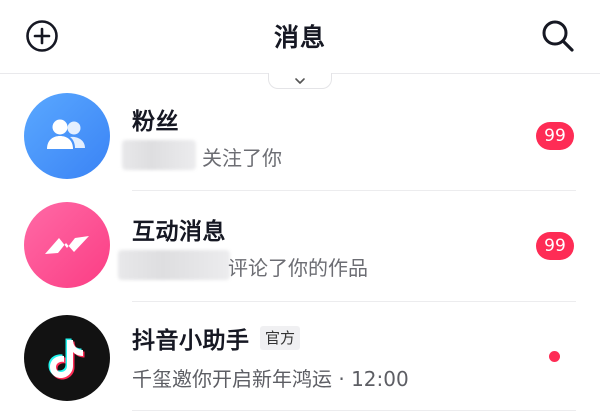  Describe the element at coordinates (155, 122) in the screenshot. I see `item-title: 粉丝` at that location.